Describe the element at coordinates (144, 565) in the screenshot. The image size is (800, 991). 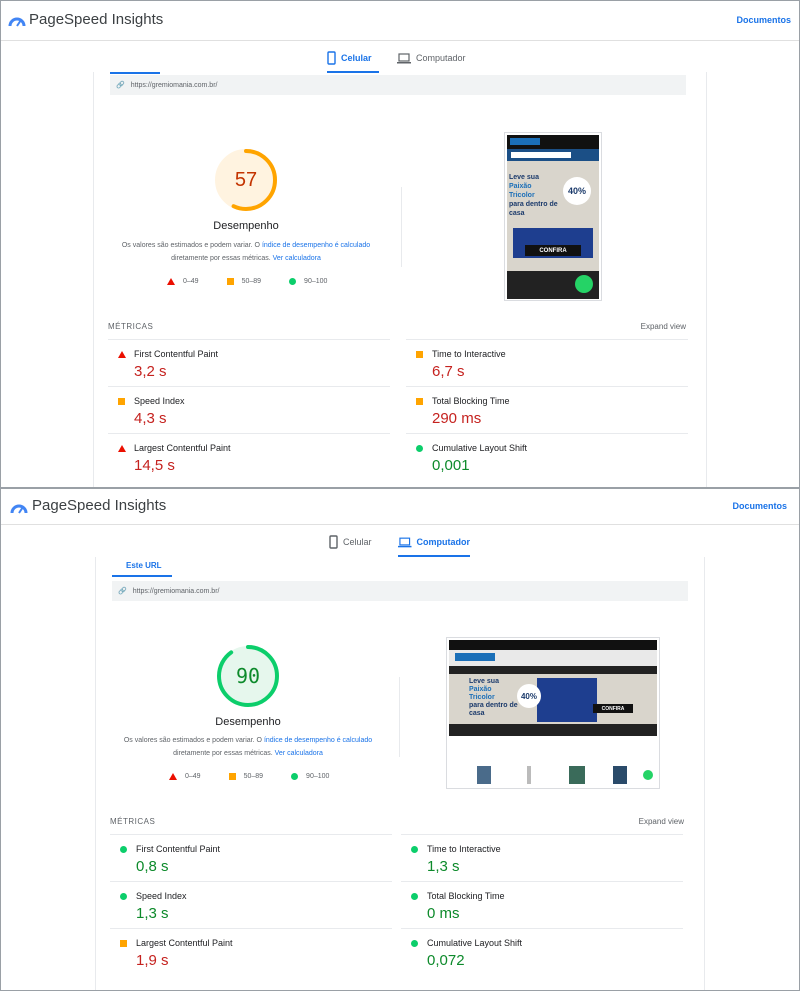
I see `this-url-tab: Este URL` at that location.